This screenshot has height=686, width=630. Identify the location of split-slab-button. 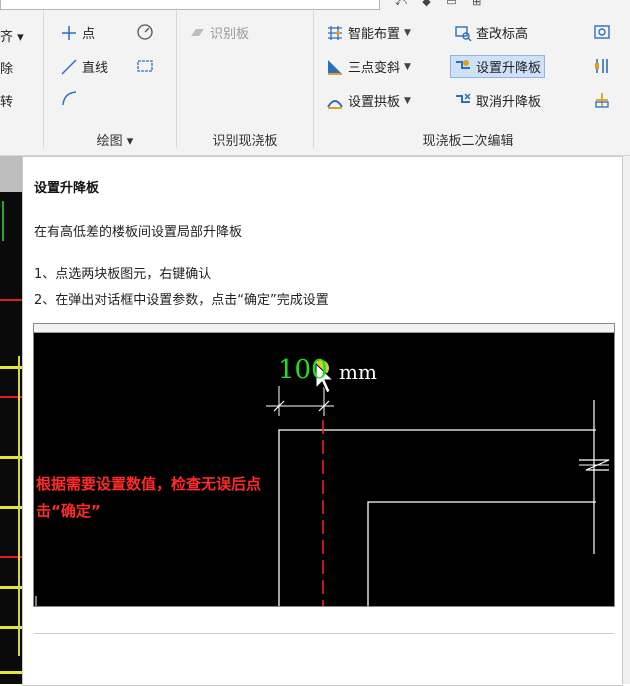
(604, 100).